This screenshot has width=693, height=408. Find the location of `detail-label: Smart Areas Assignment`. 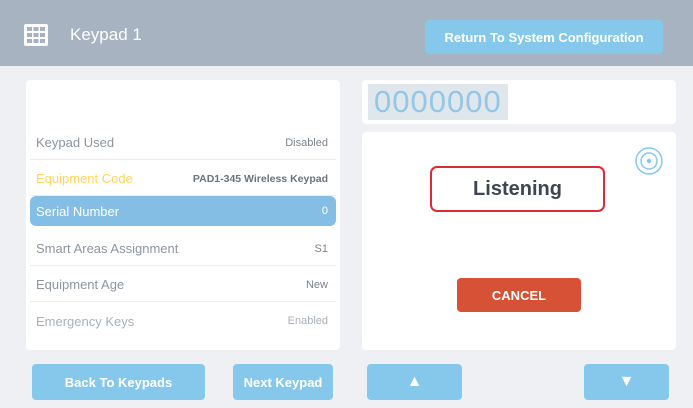

detail-label: Smart Areas Assignment is located at coordinates (107, 248).